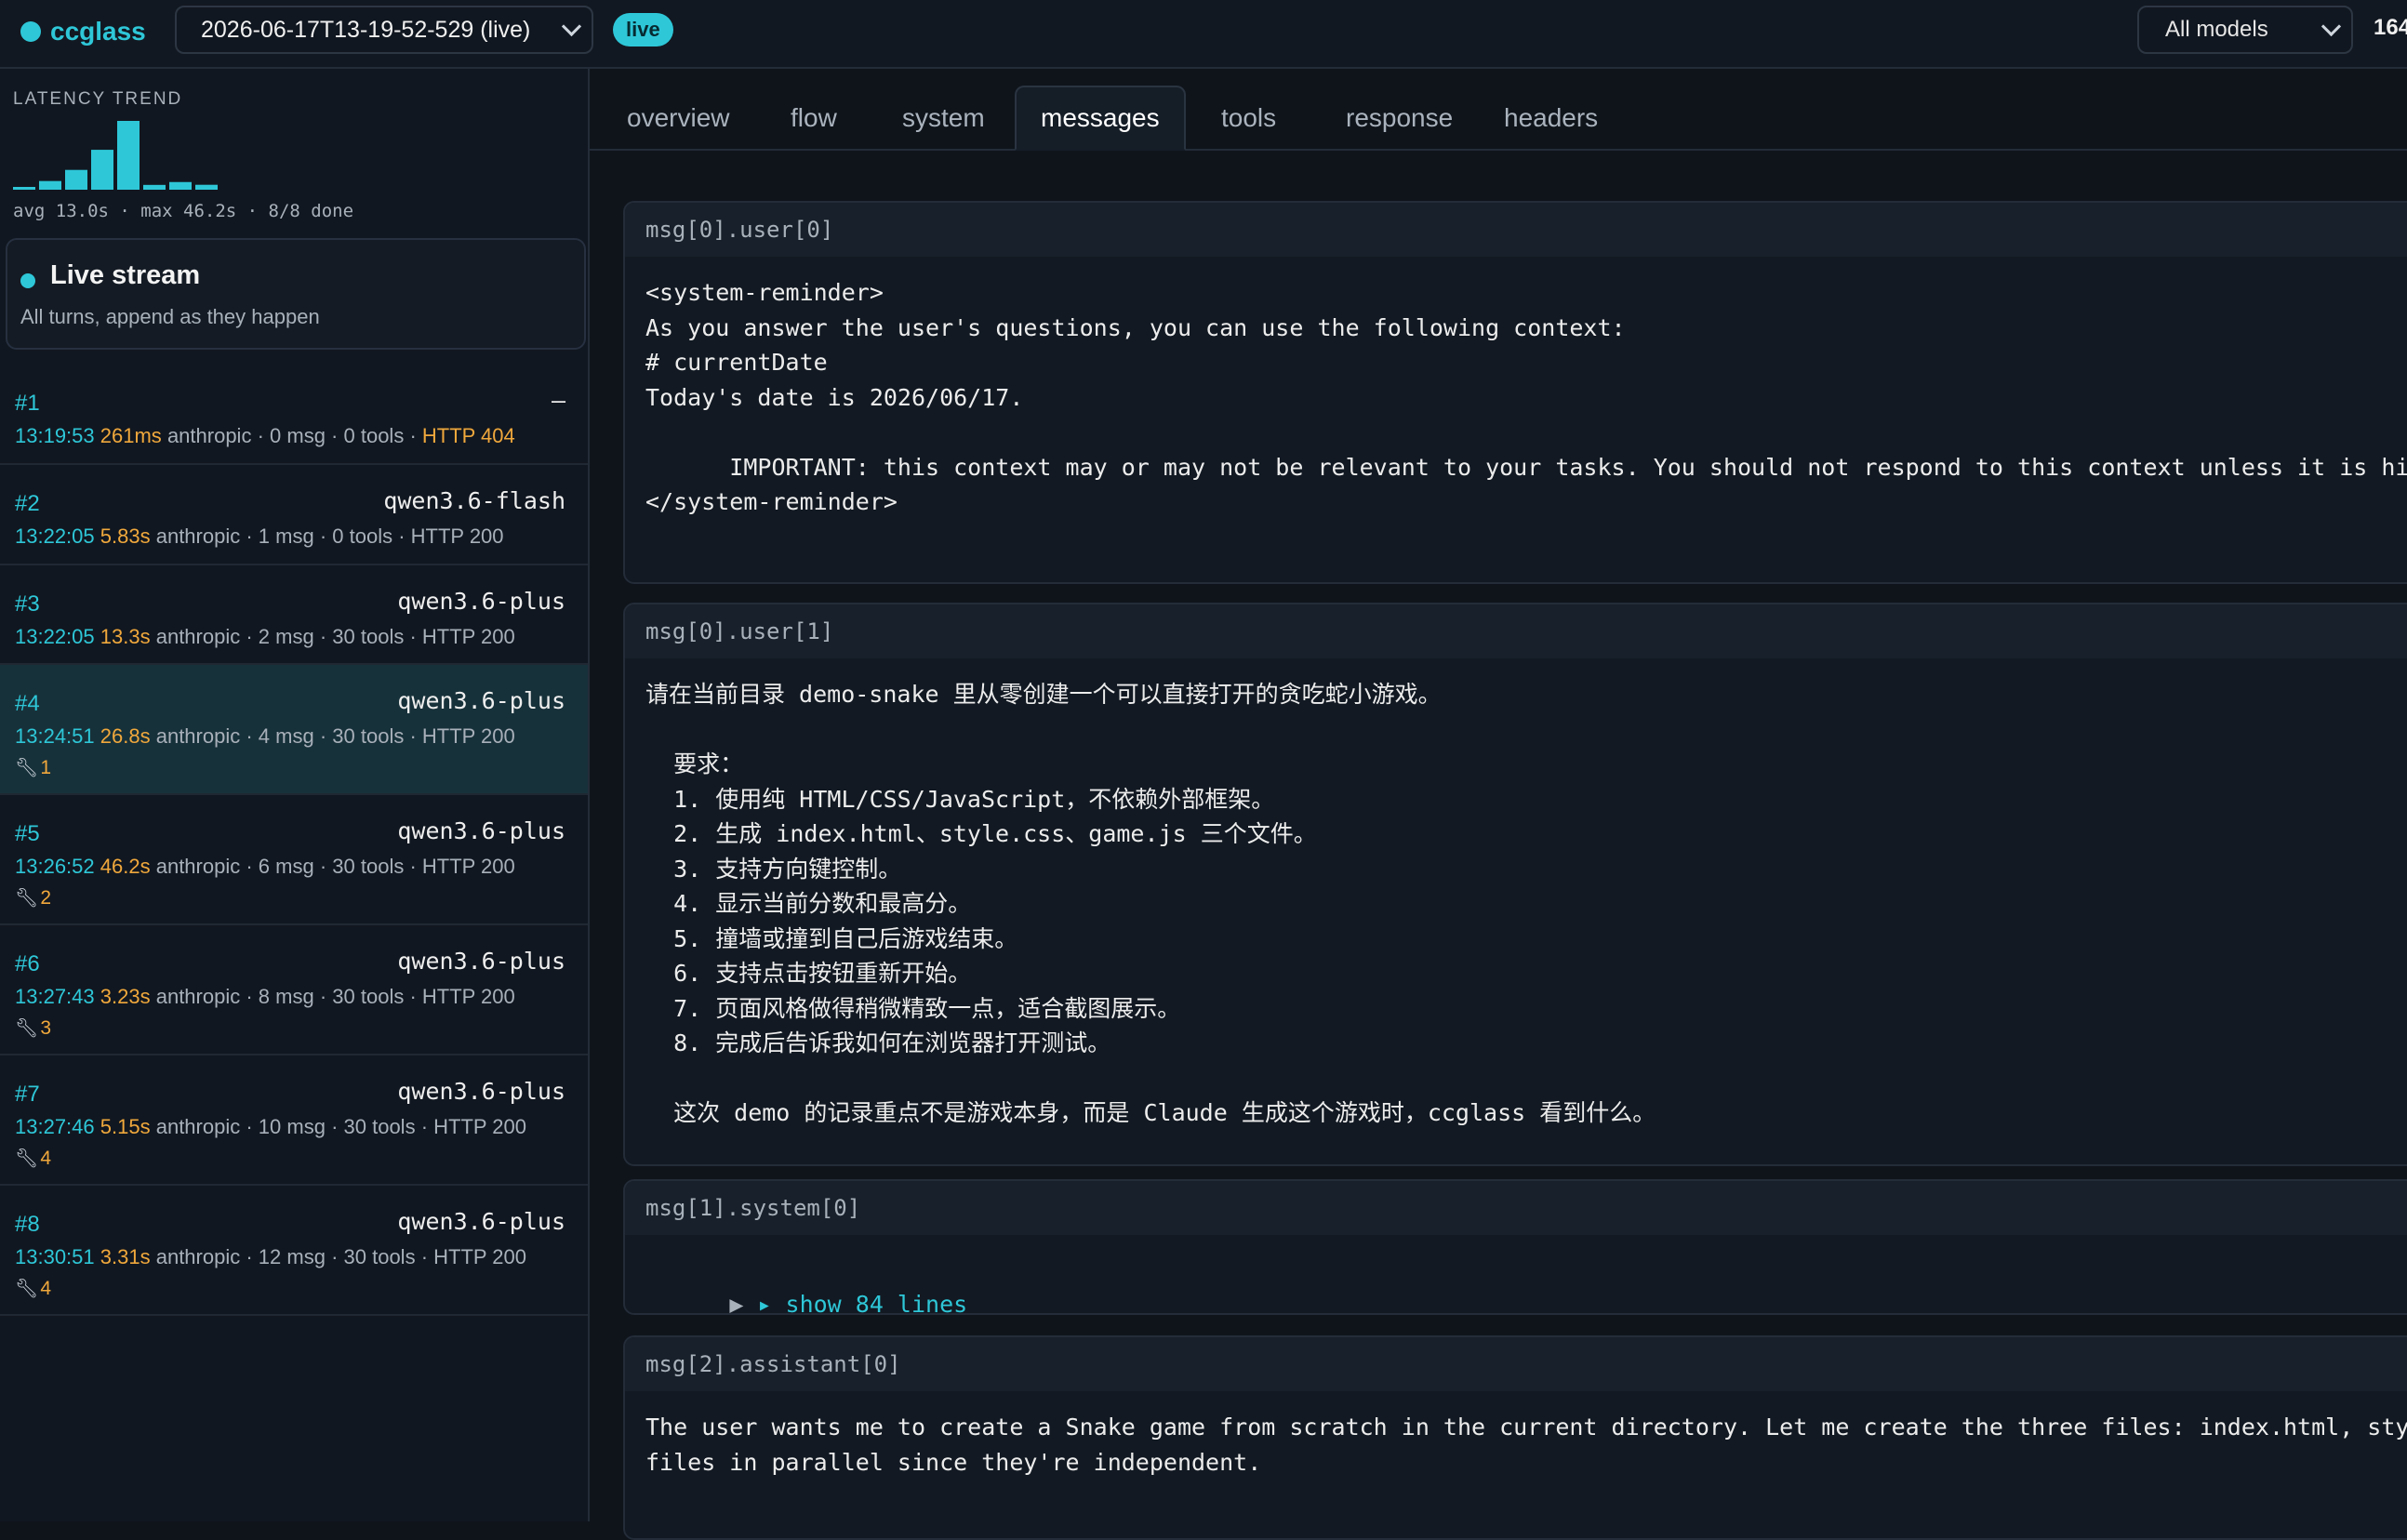 This screenshot has height=1540, width=2407. I want to click on message-collapsed: ▶ ▸ show 84 lines, so click(1516, 1274).